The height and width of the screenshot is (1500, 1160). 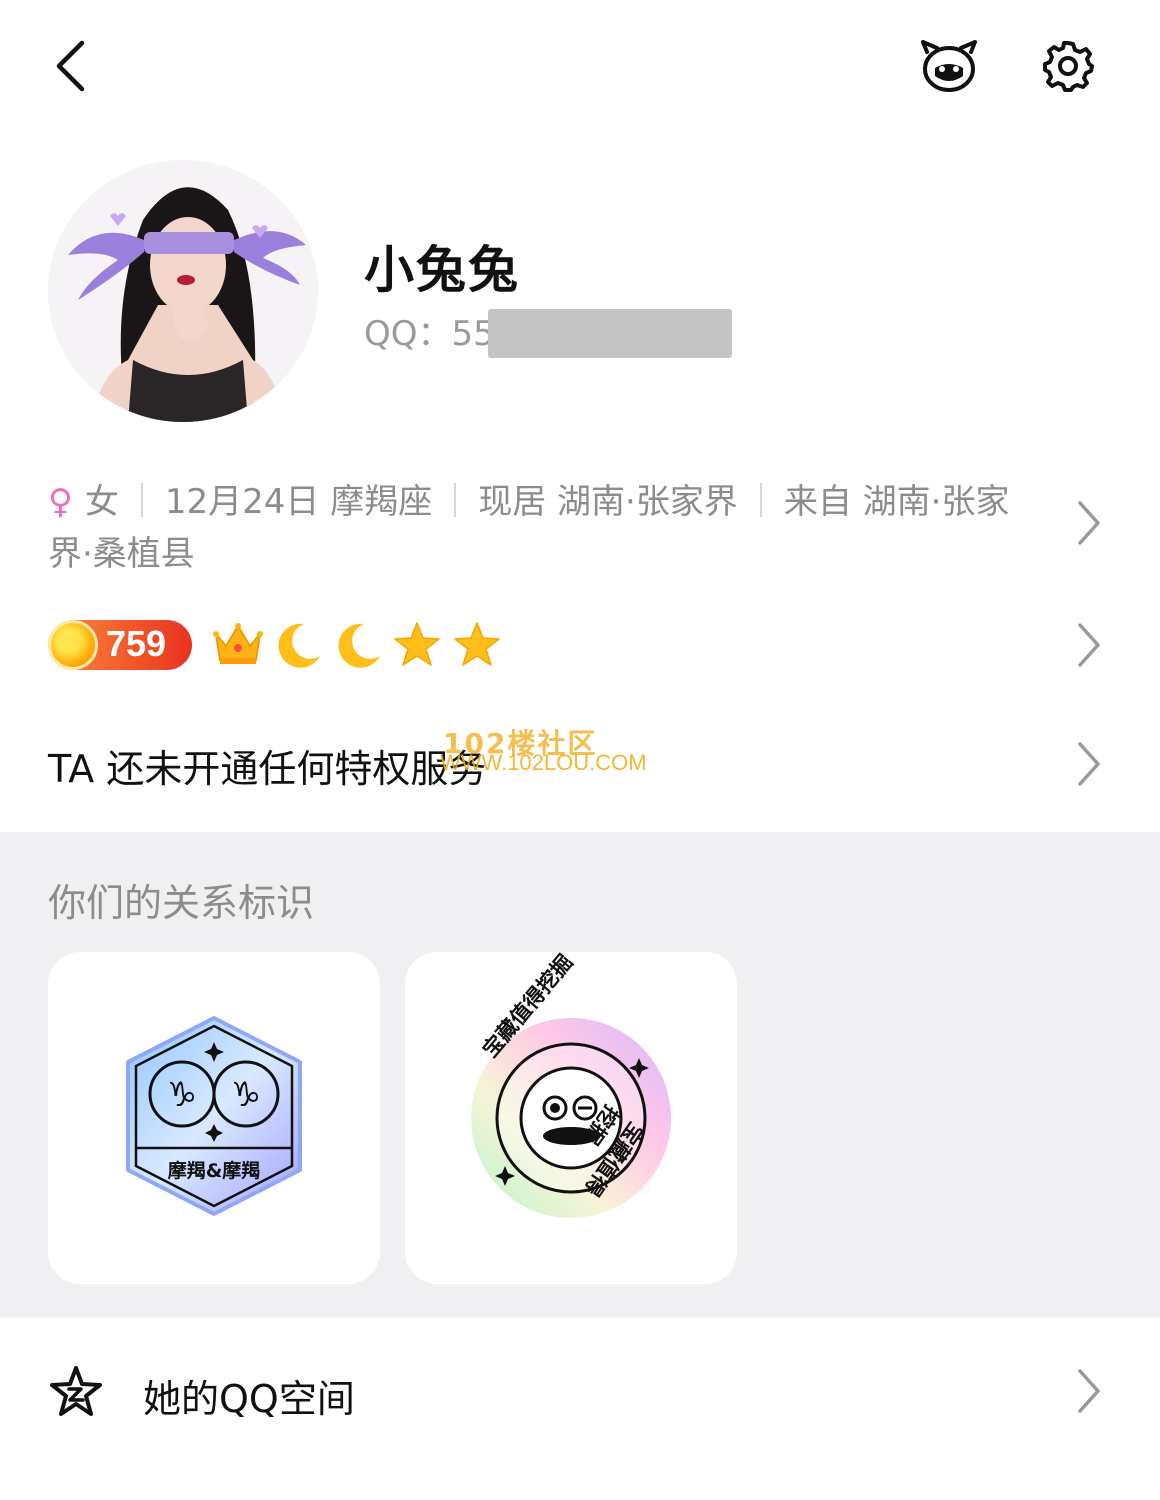 What do you see at coordinates (408, 334) in the screenshot?
I see `qq-label: QQ：` at bounding box center [408, 334].